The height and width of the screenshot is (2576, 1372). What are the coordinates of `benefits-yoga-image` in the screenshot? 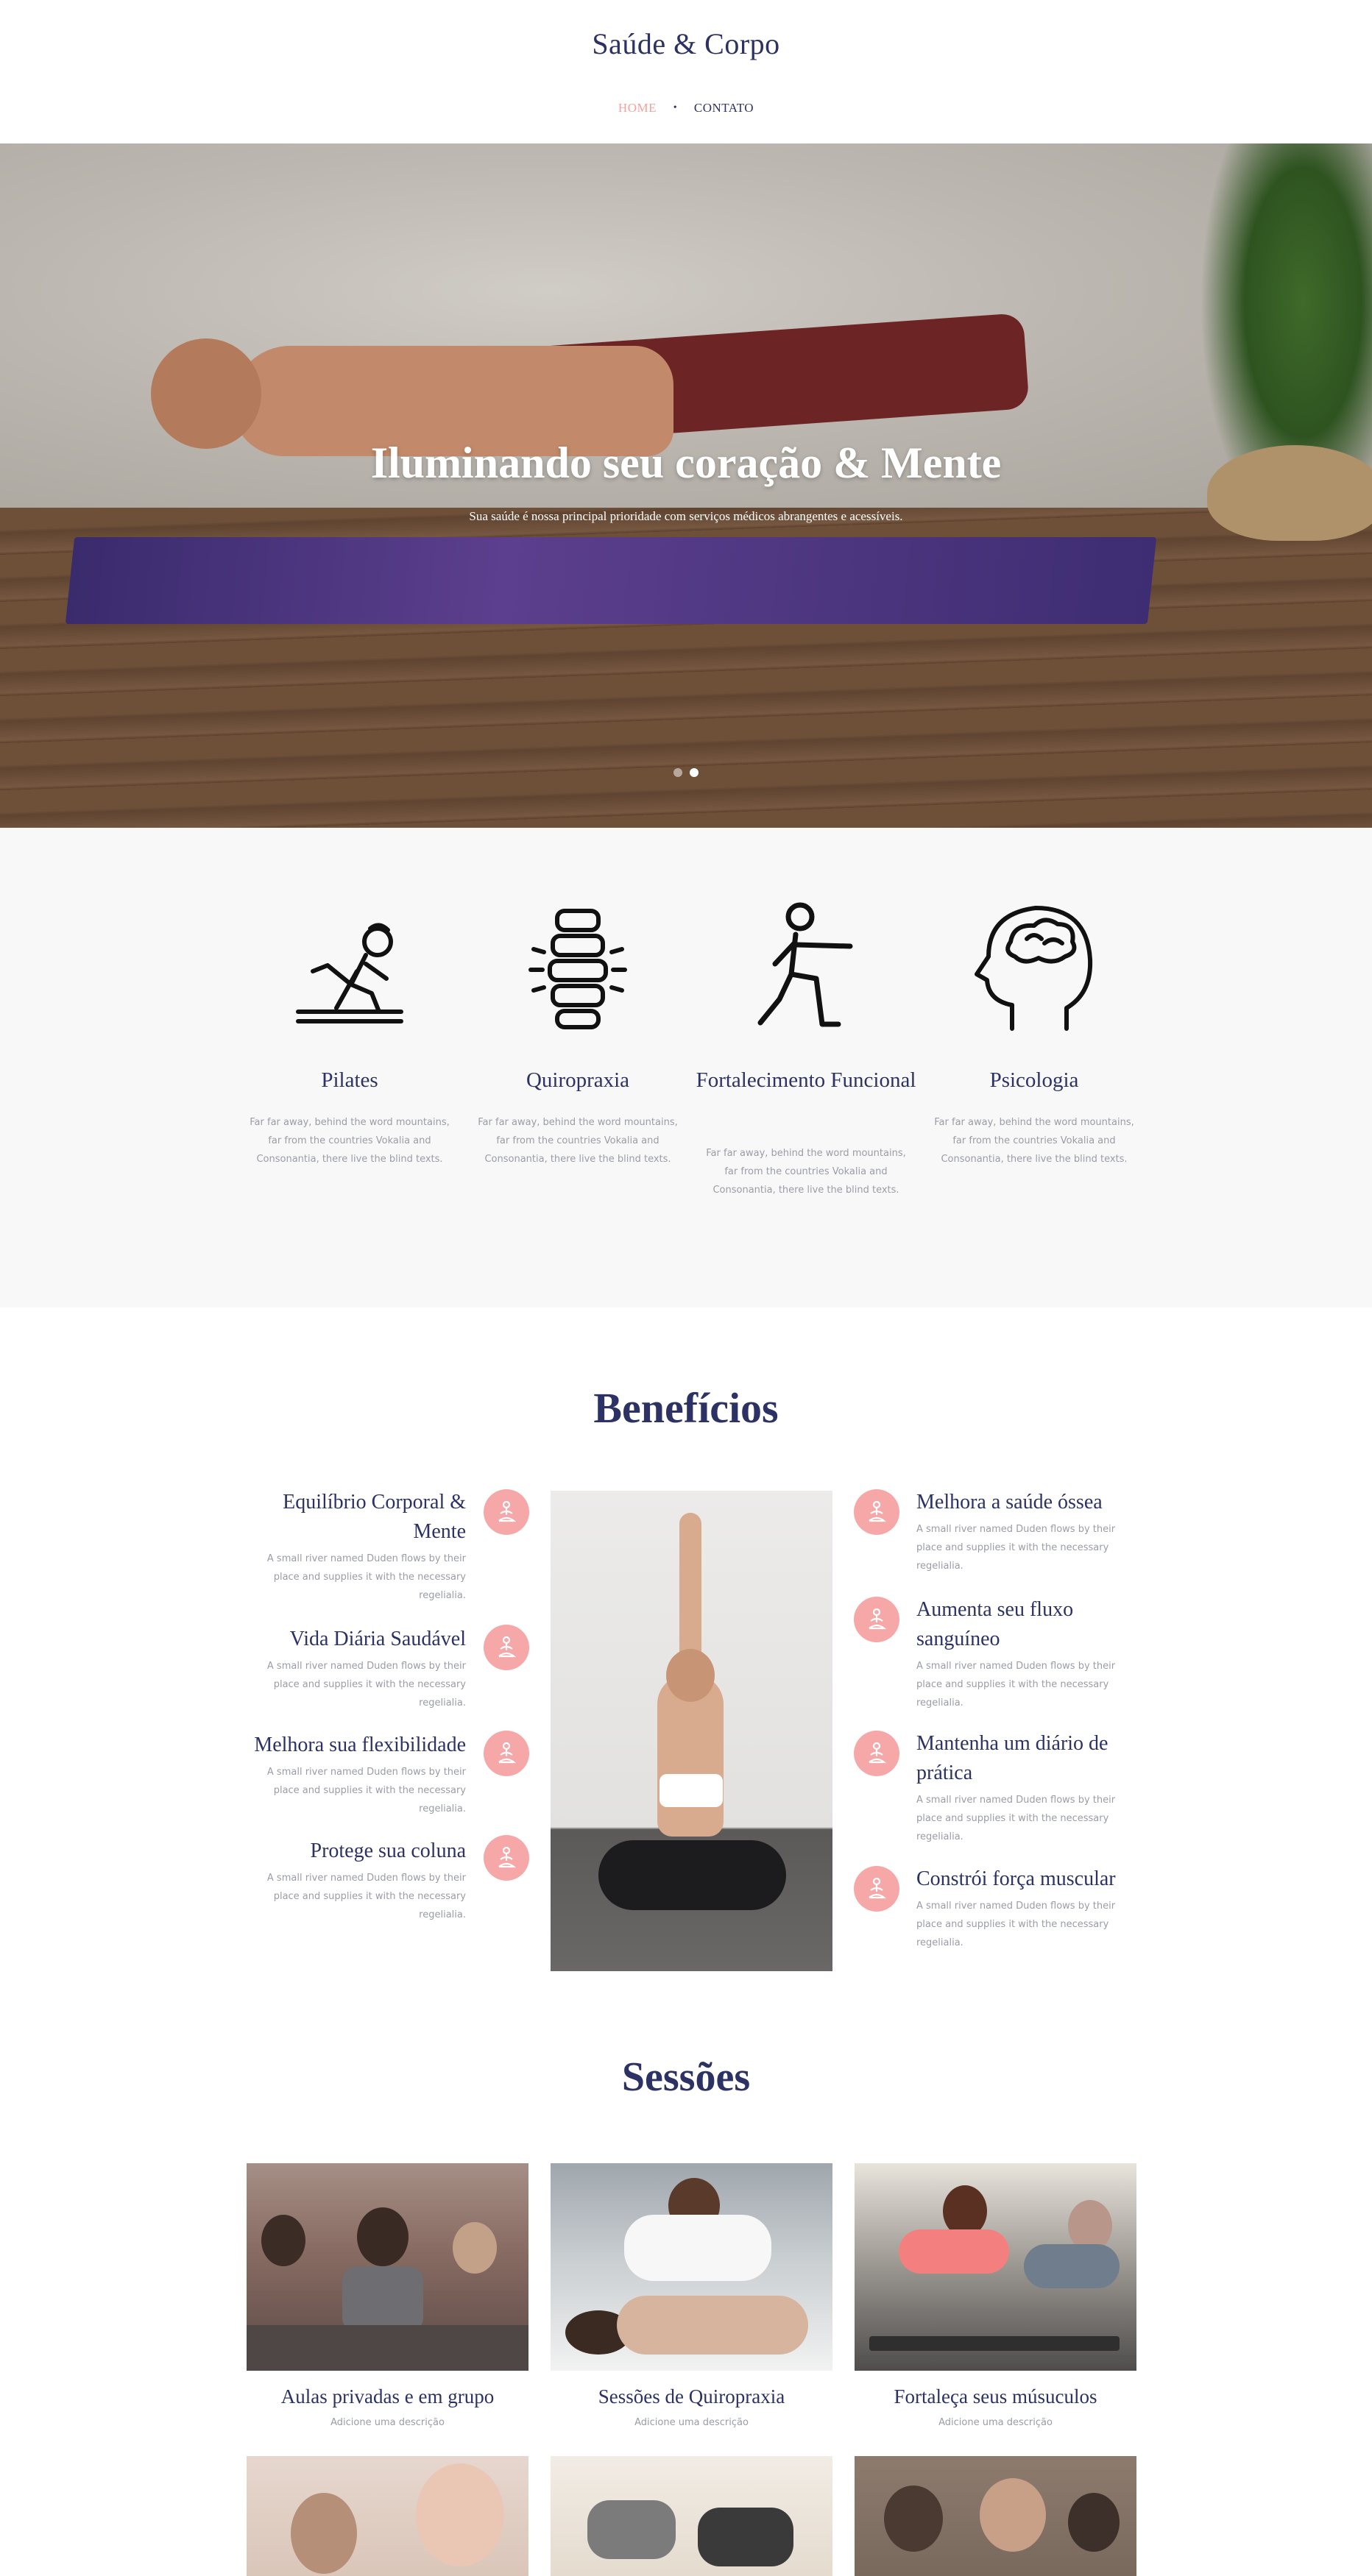 It's located at (691, 1731).